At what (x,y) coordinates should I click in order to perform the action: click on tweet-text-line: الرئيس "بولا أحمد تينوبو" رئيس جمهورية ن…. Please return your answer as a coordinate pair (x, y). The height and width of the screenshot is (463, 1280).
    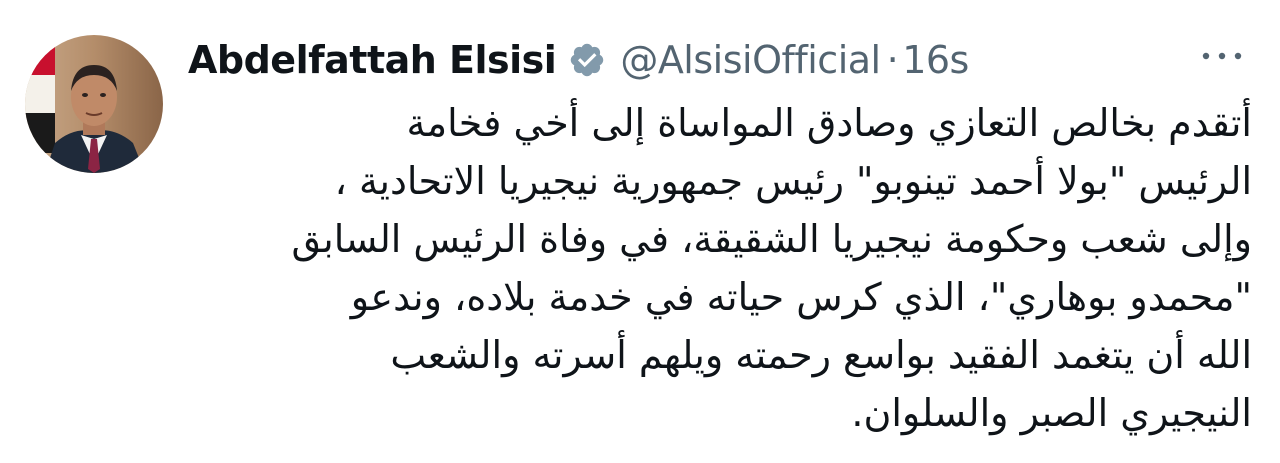
    Looking at the image, I should click on (793, 181).